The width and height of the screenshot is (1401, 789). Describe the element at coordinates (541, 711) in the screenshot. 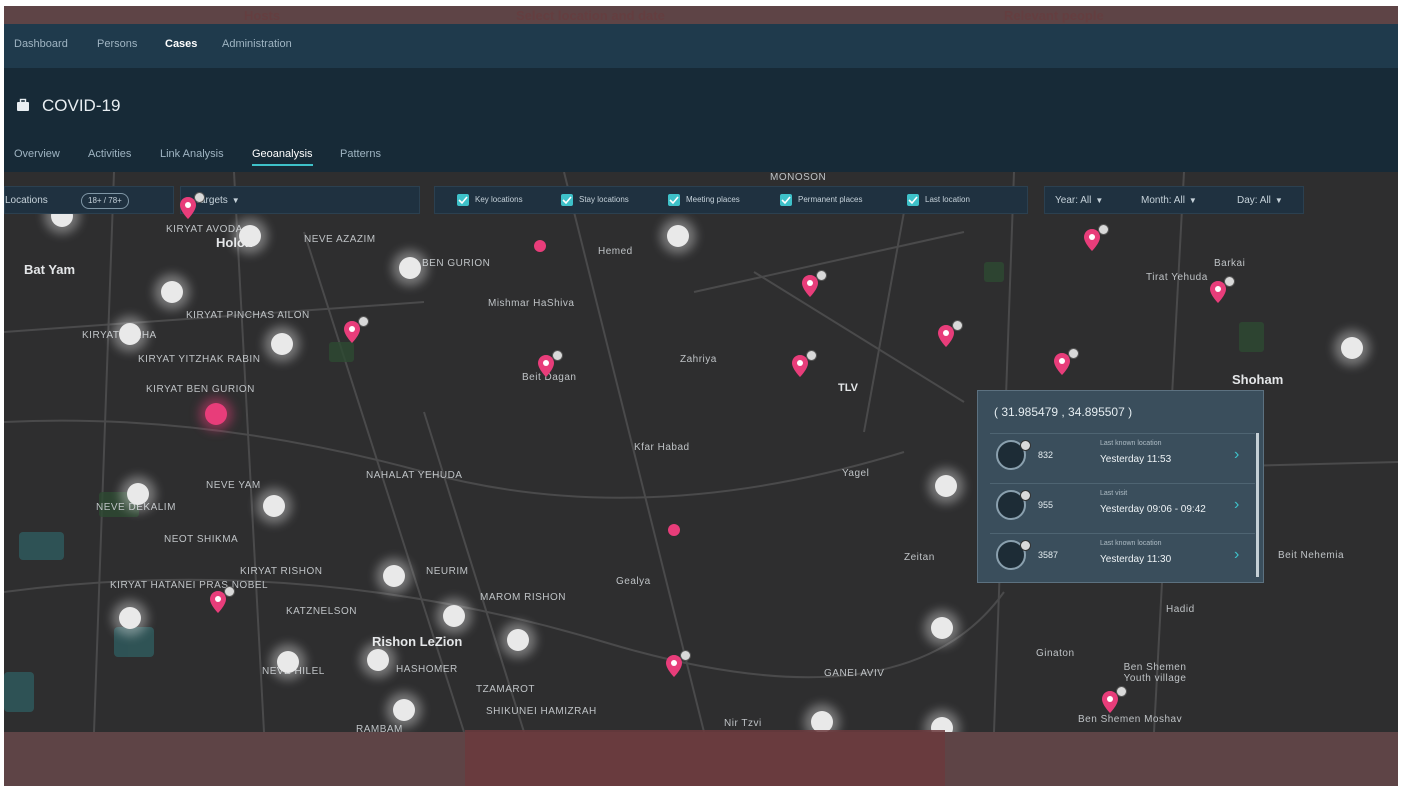

I see `label-shikunei-hamizrah: SHIKUNEI HAMIZRAH` at that location.